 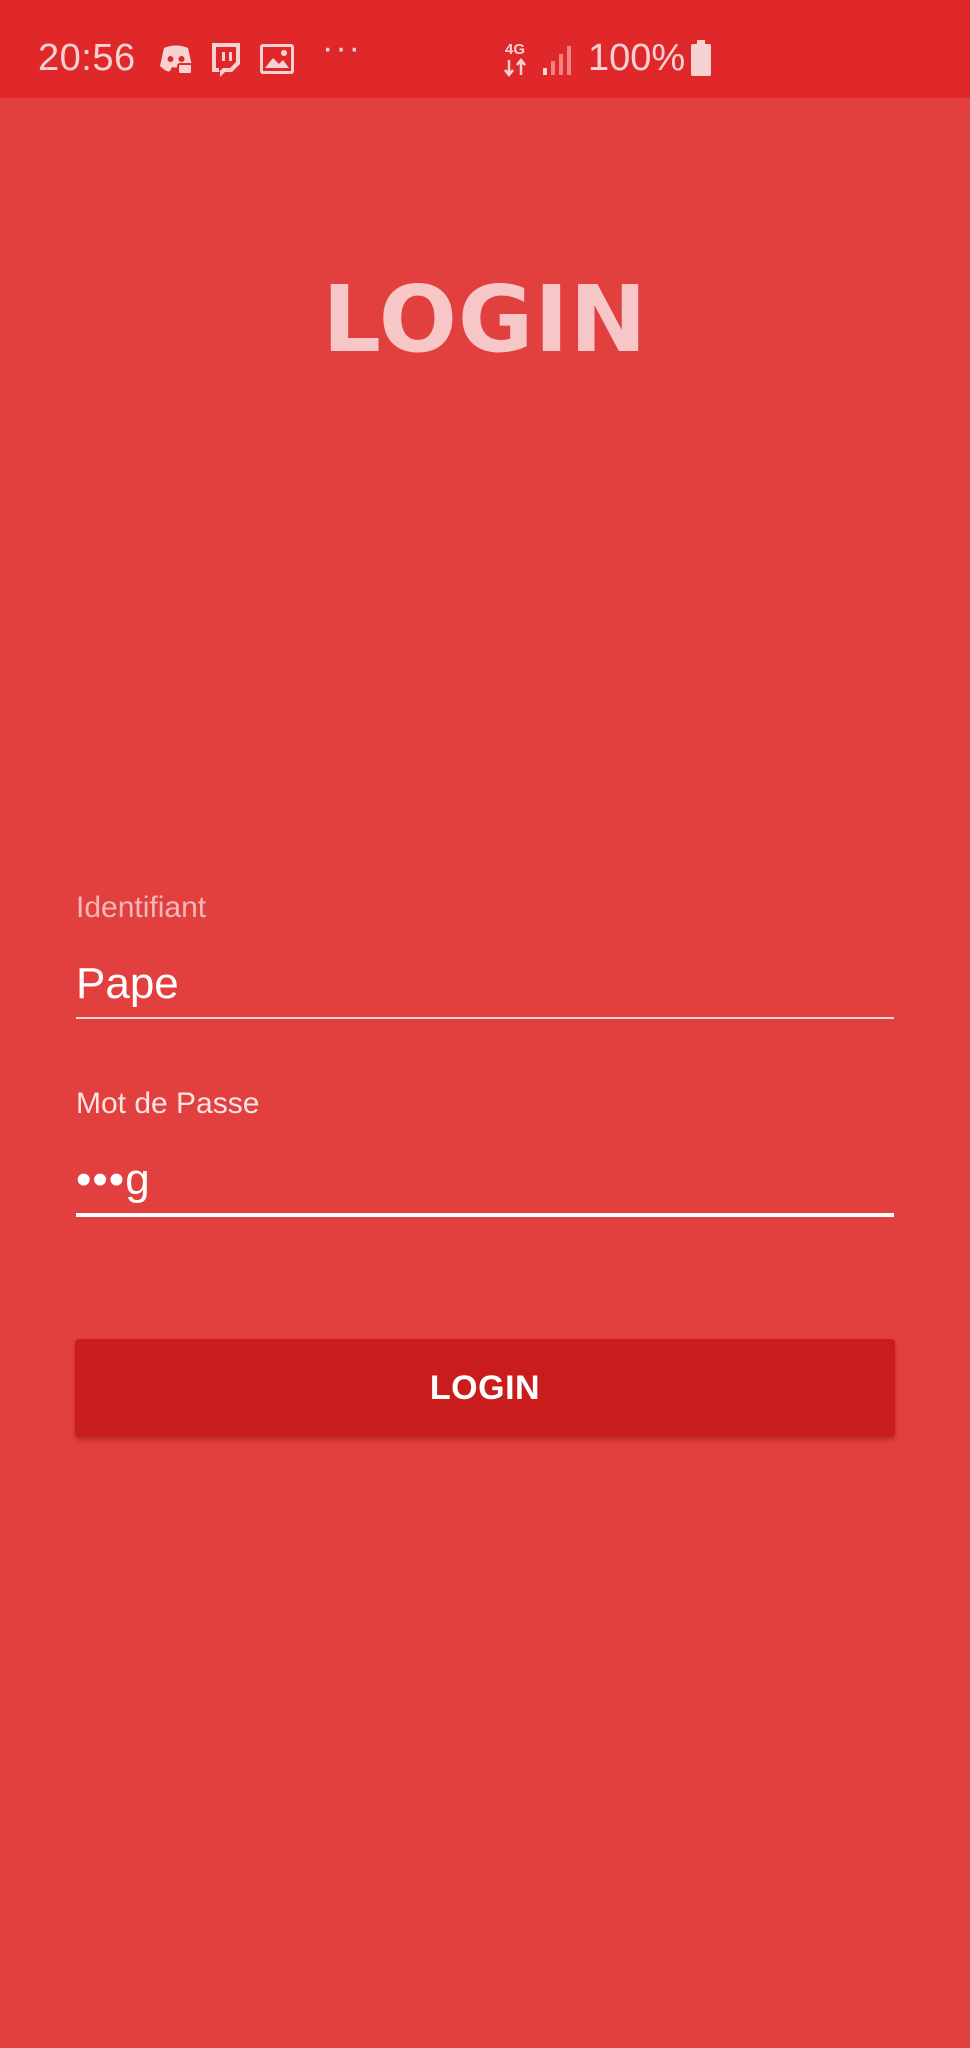 I want to click on password-input, so click(x=485, y=1180).